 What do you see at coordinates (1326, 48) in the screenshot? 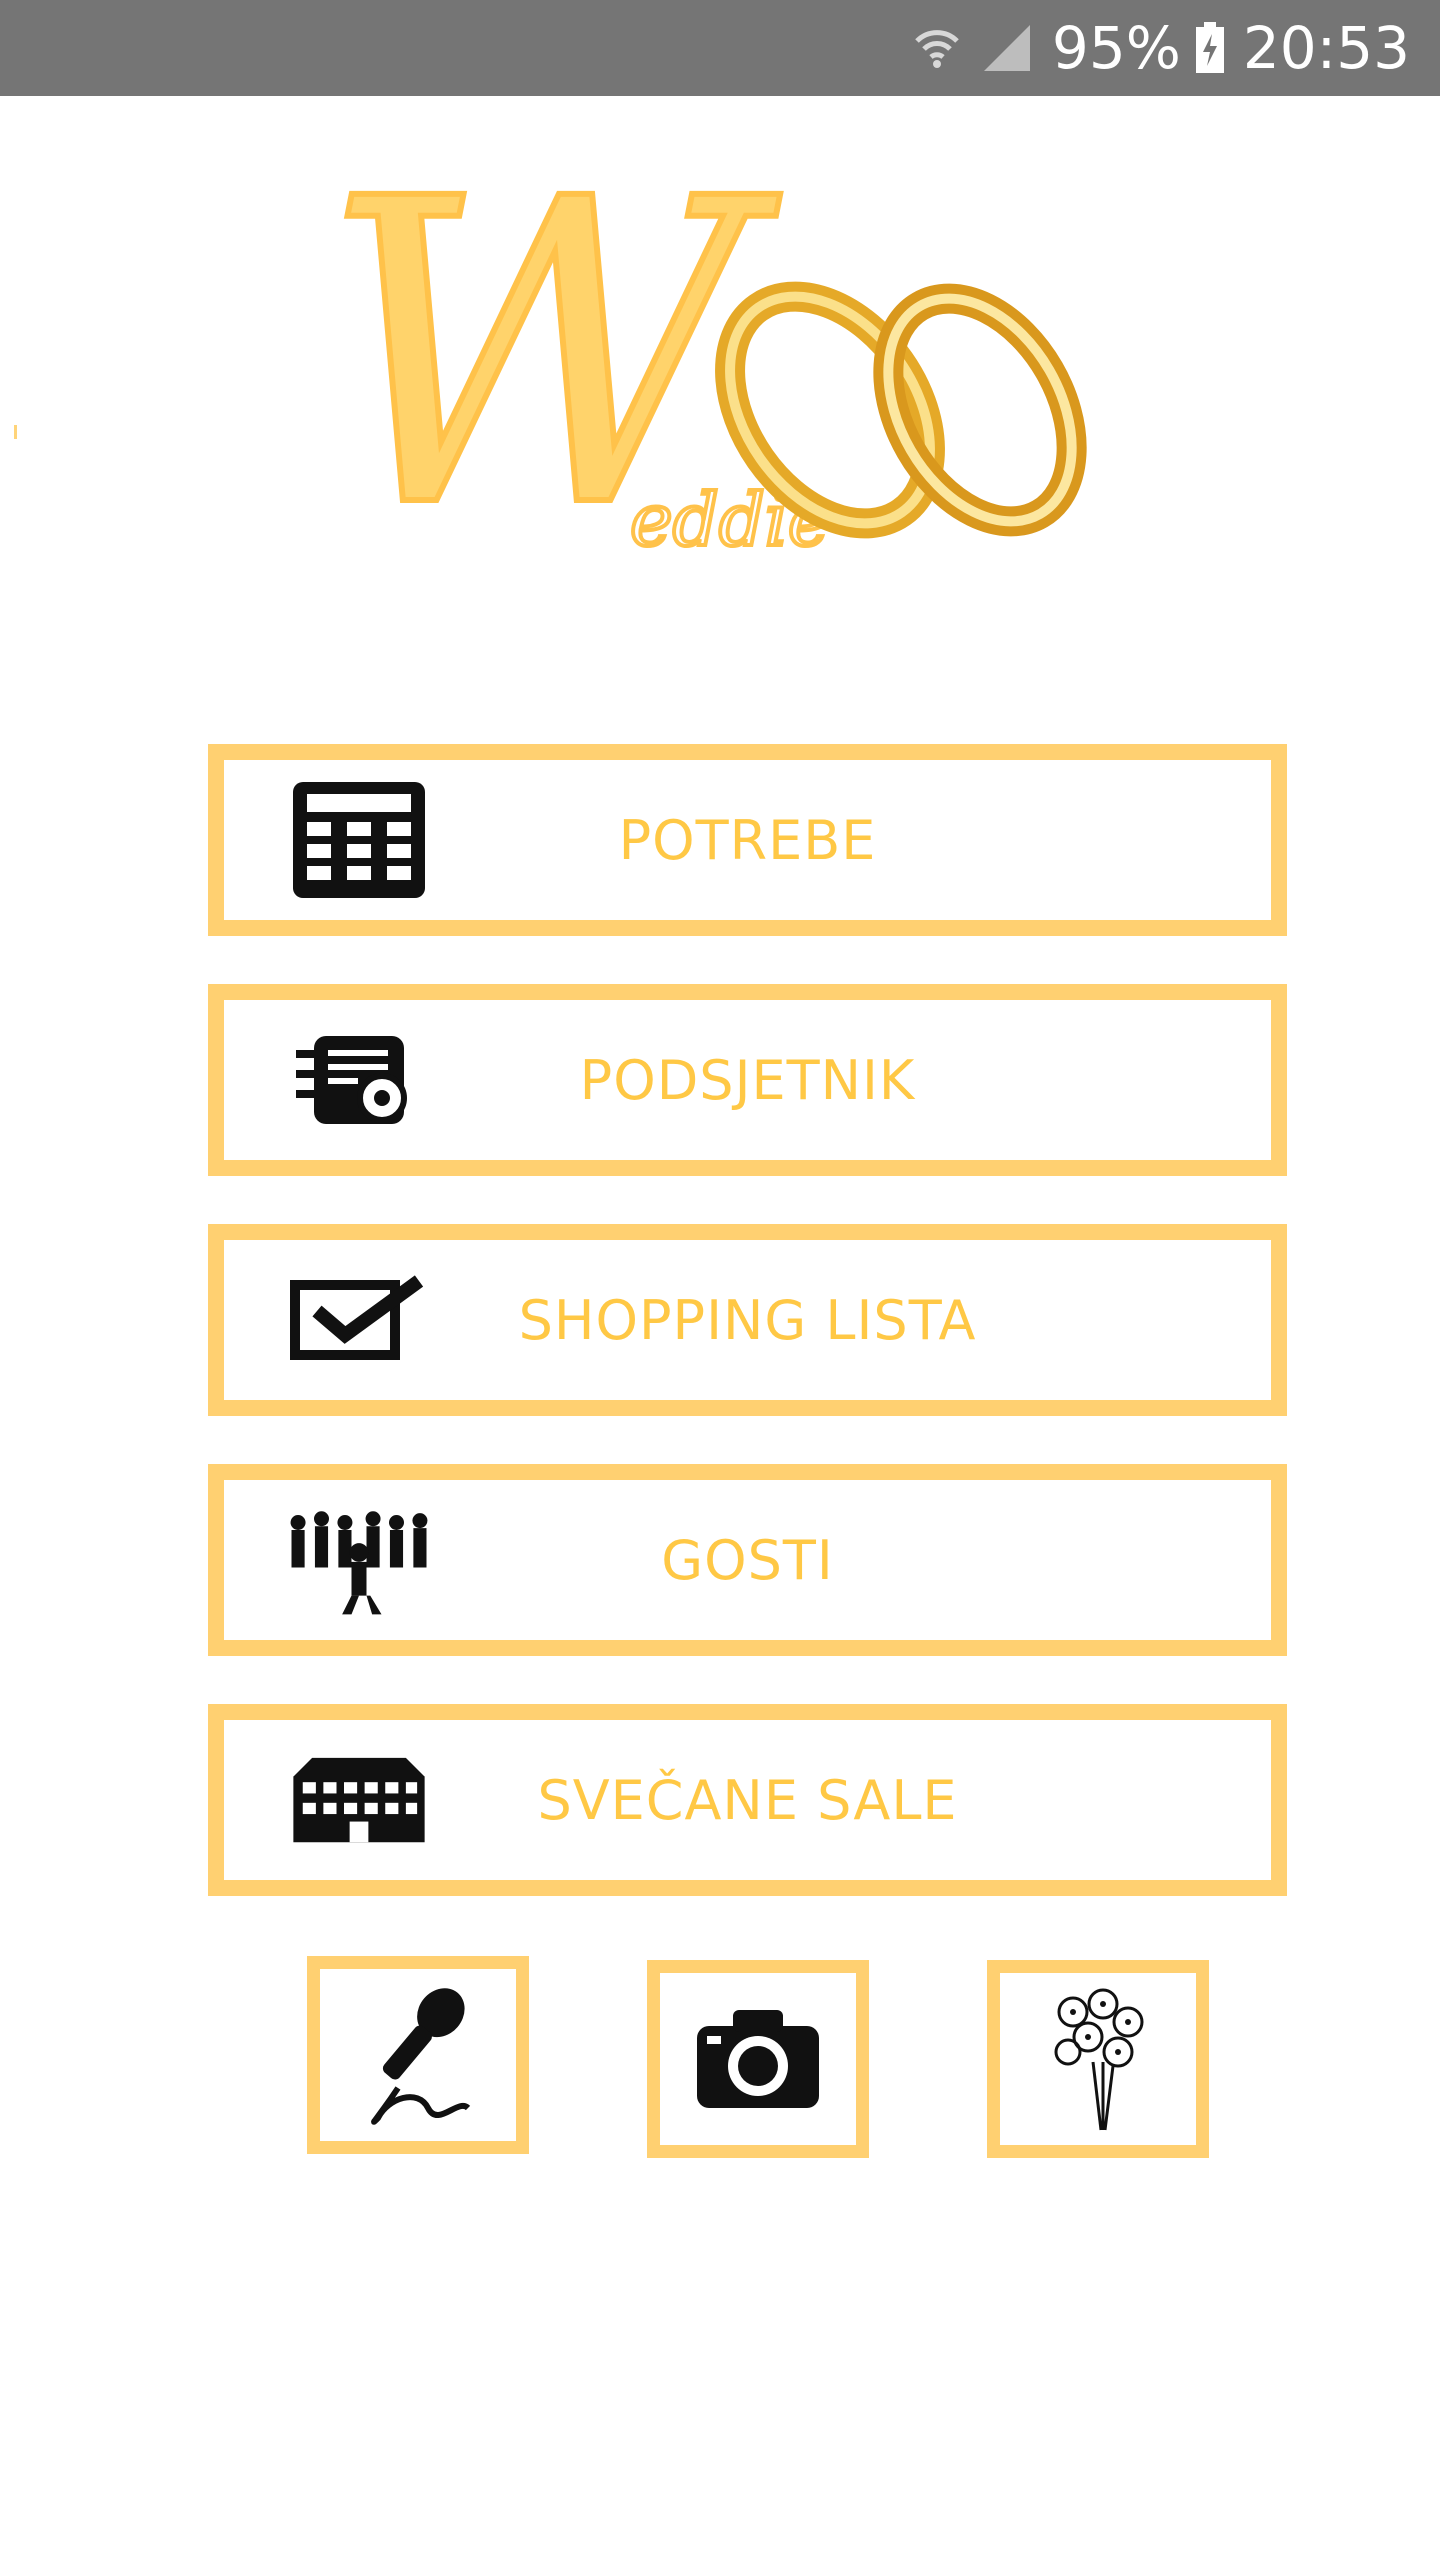
I see `clock-time: 20:53` at bounding box center [1326, 48].